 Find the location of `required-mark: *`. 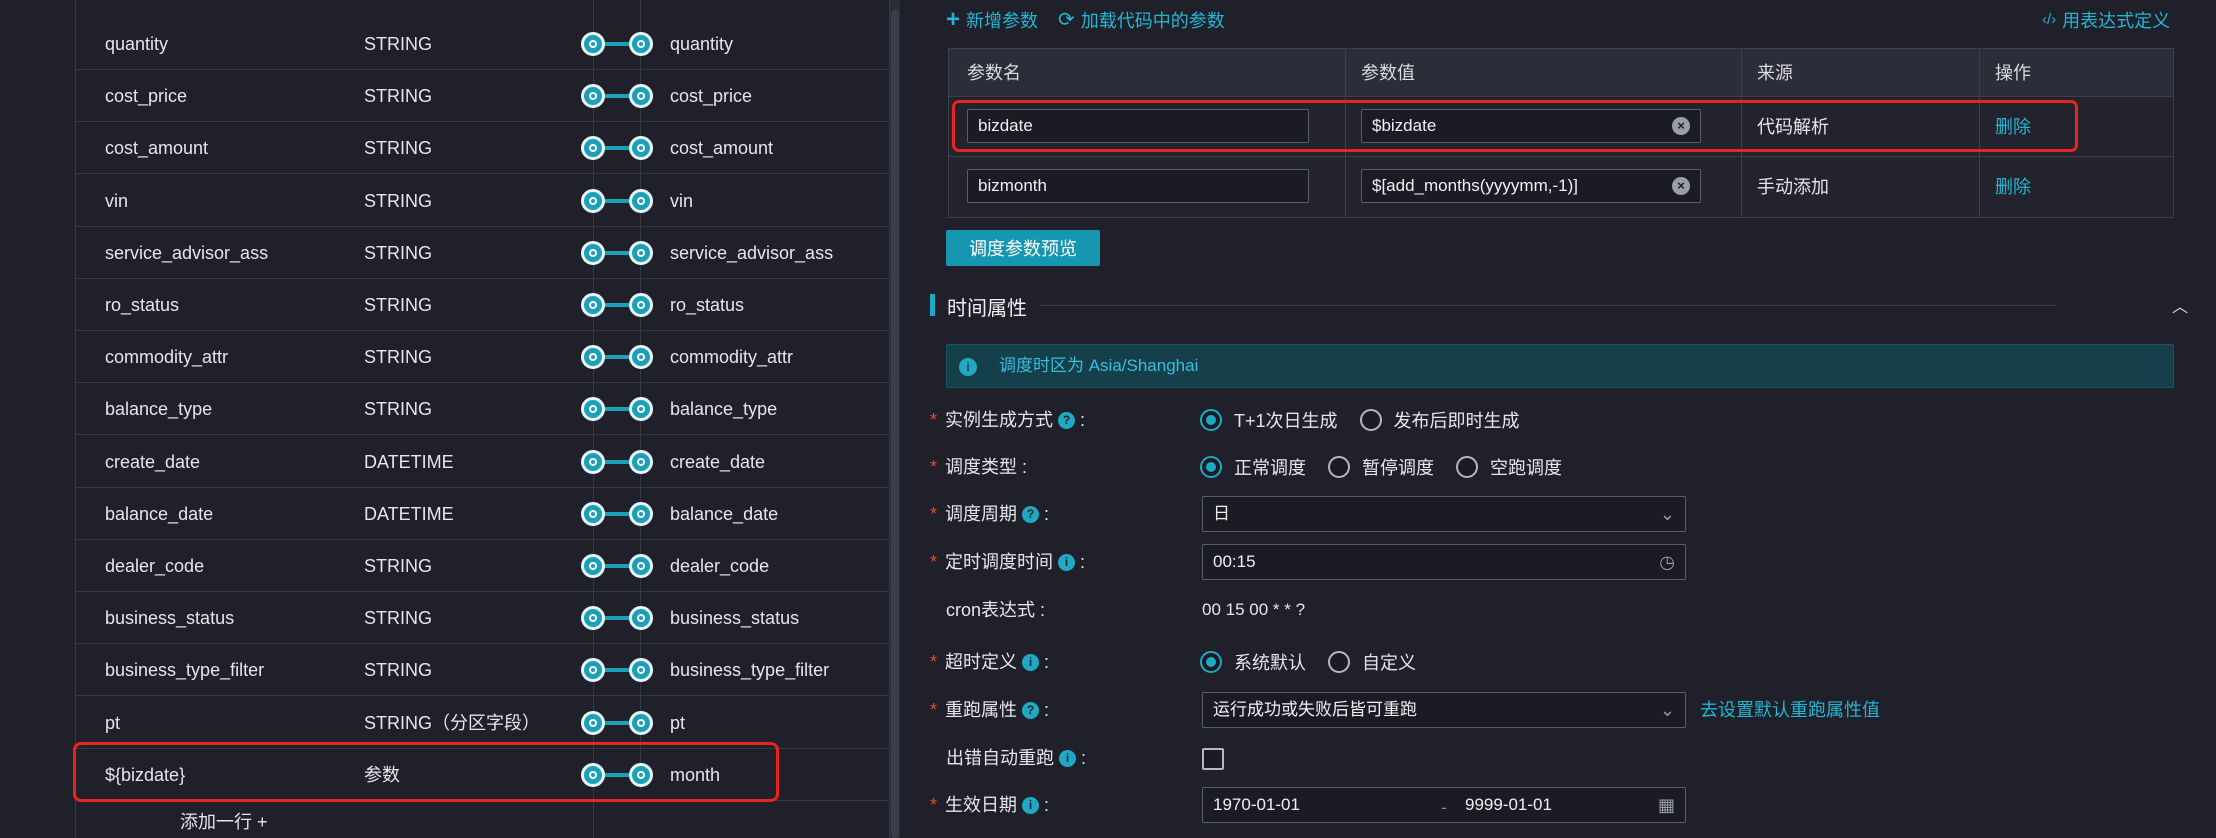

required-mark: * is located at coordinates (934, 467).